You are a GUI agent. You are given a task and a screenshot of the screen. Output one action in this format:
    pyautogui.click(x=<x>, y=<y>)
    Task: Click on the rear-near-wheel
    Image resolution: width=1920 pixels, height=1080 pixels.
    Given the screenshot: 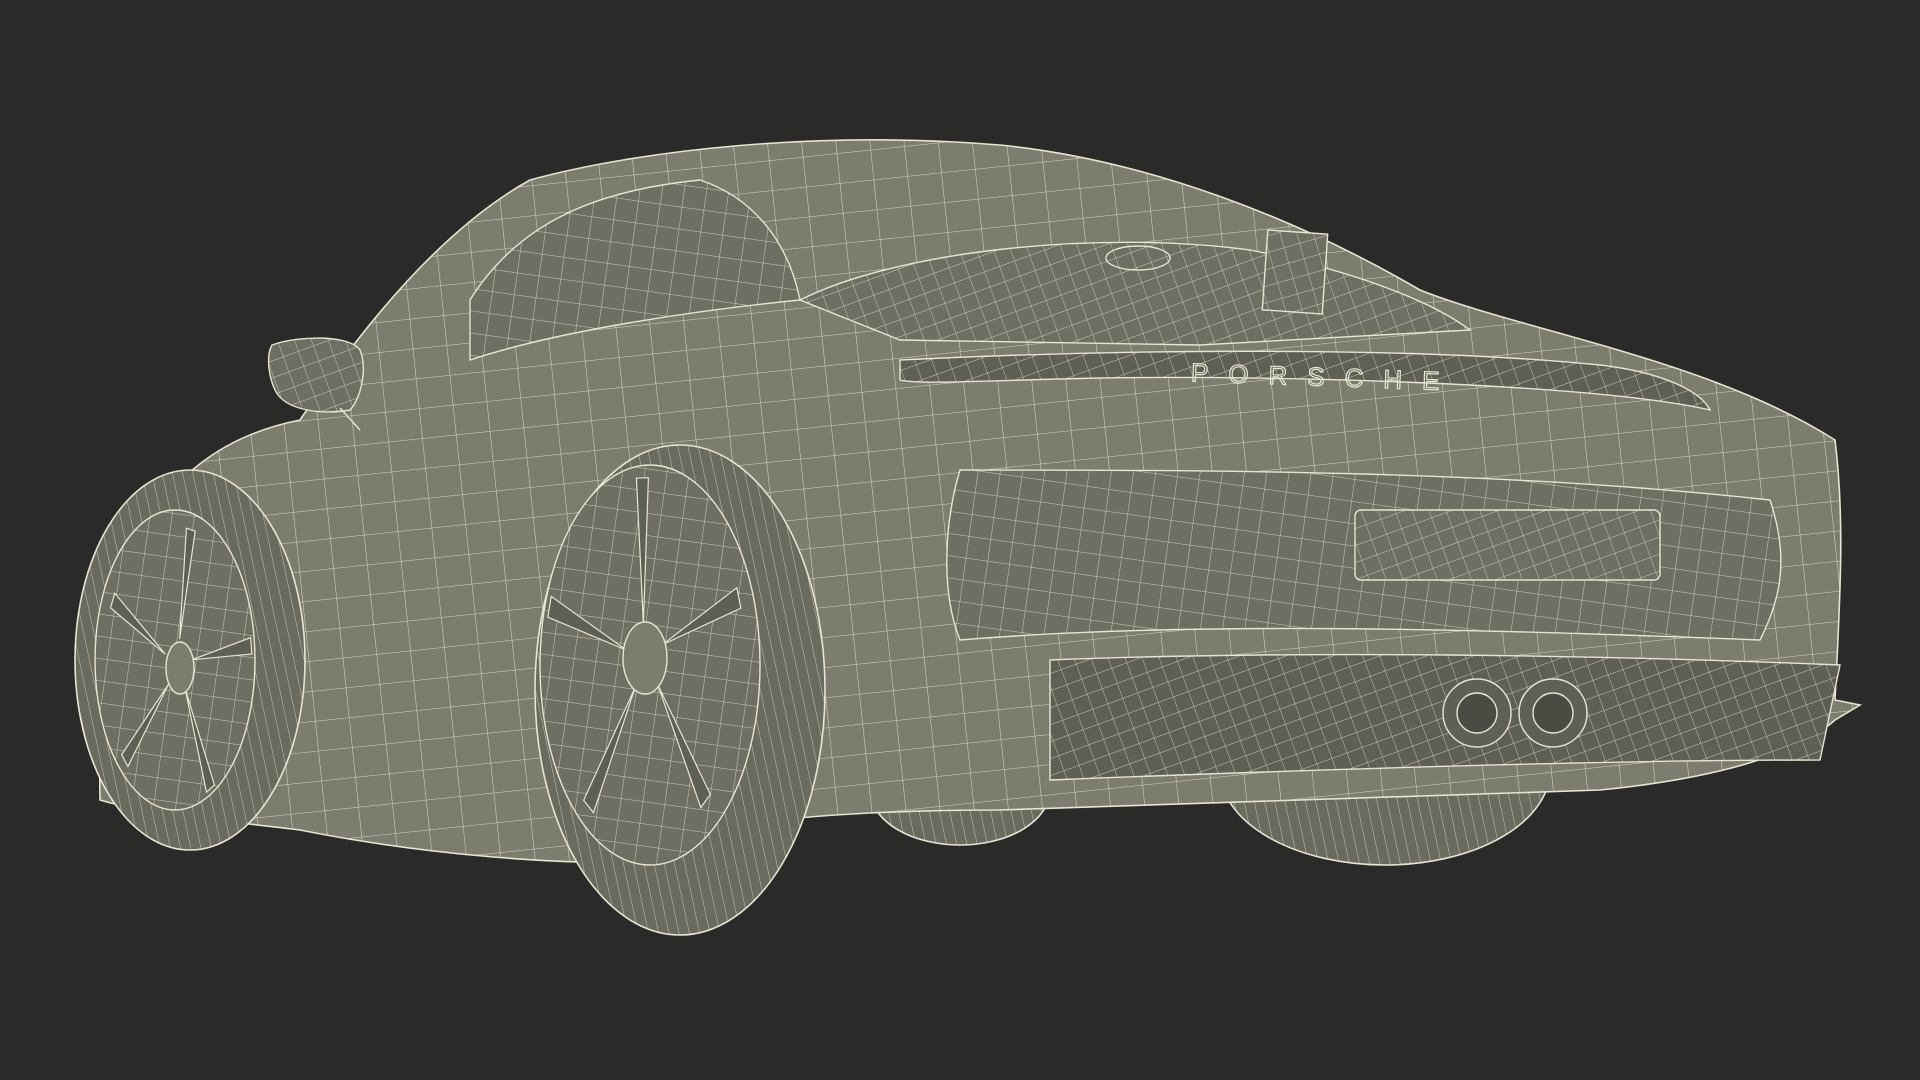 What is the action you would take?
    pyautogui.click(x=680, y=690)
    